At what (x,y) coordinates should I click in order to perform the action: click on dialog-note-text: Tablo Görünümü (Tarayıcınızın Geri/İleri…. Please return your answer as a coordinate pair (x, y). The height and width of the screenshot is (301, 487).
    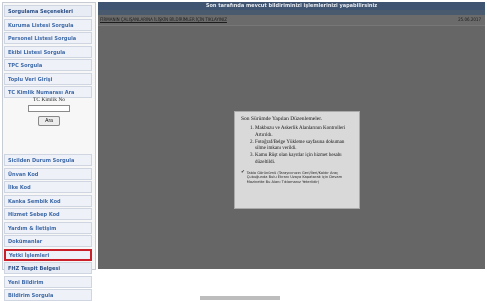
    Looking at the image, I should click on (294, 177).